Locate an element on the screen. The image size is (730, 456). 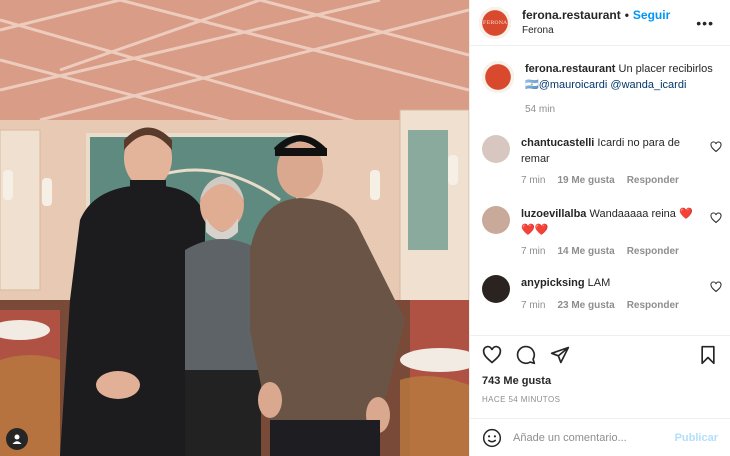
comment-bubble-icon is located at coordinates (526, 355).